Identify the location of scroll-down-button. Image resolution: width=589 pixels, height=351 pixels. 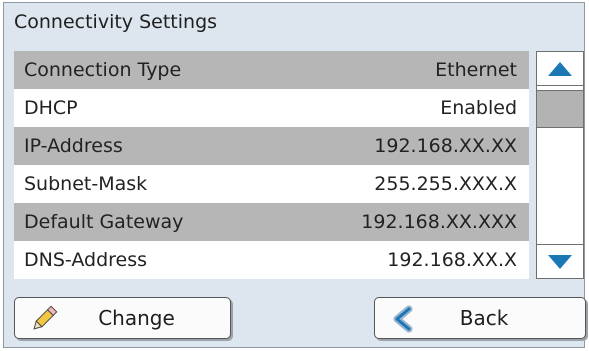
(560, 261).